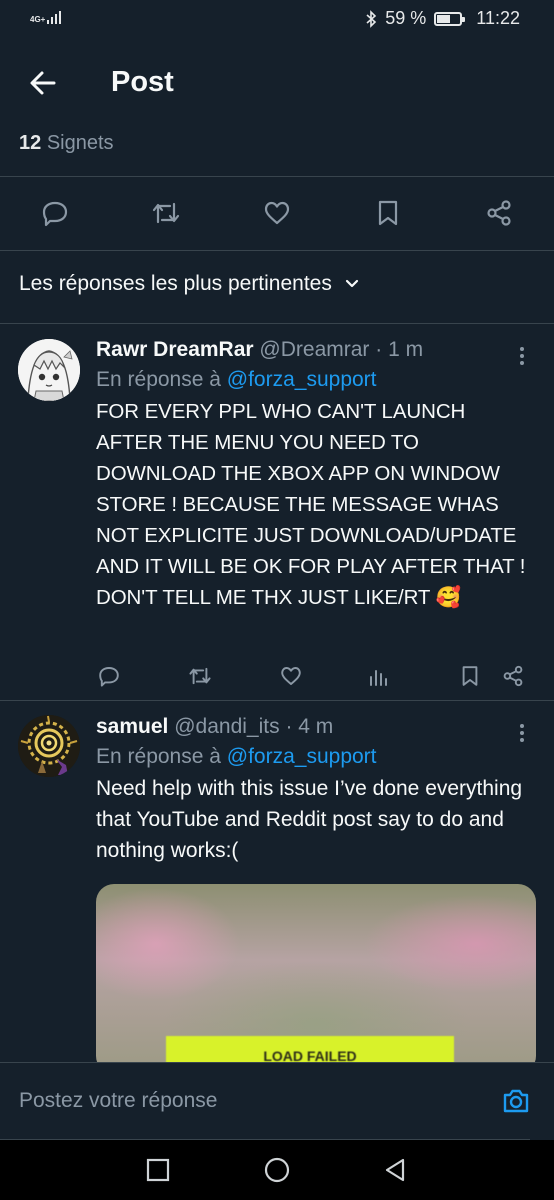  I want to click on bookmark-label: Signets, so click(80, 143).